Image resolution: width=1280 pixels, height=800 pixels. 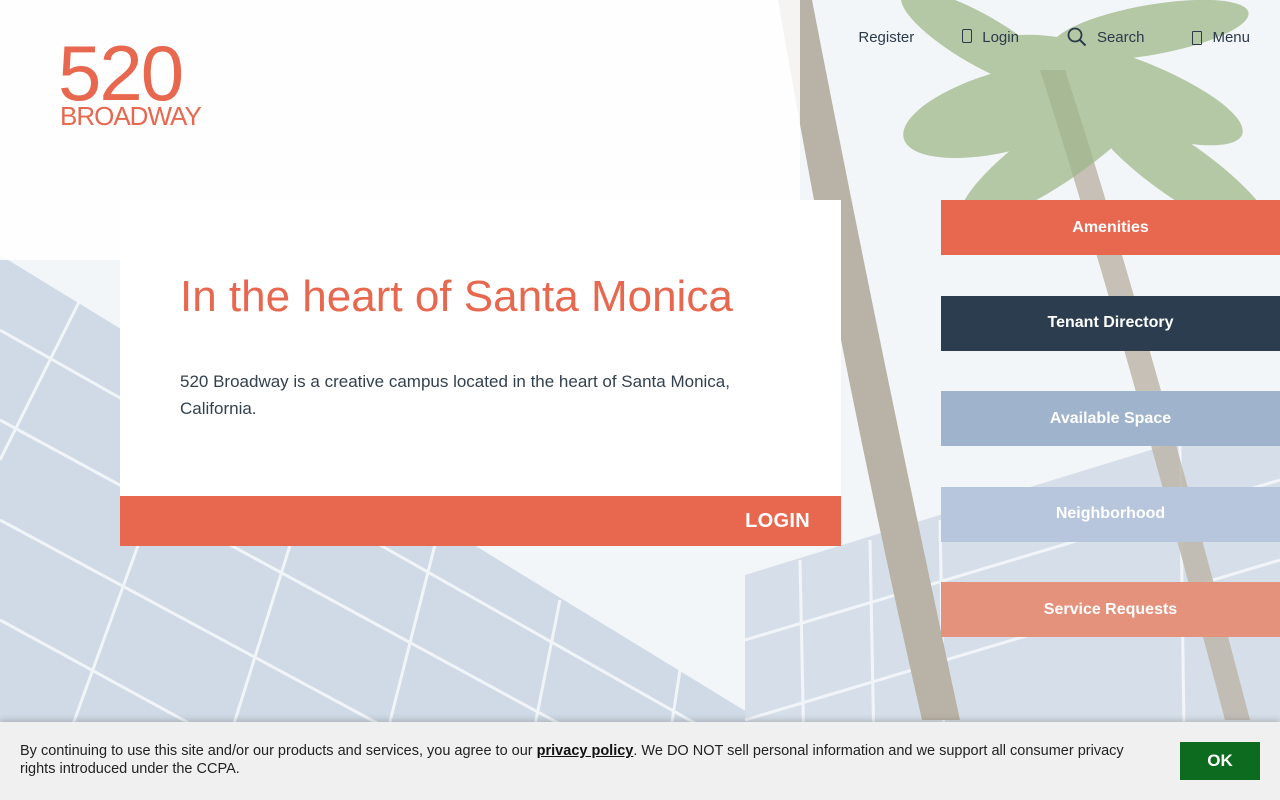 I want to click on amenities-button: Amenities, so click(x=1110, y=227).